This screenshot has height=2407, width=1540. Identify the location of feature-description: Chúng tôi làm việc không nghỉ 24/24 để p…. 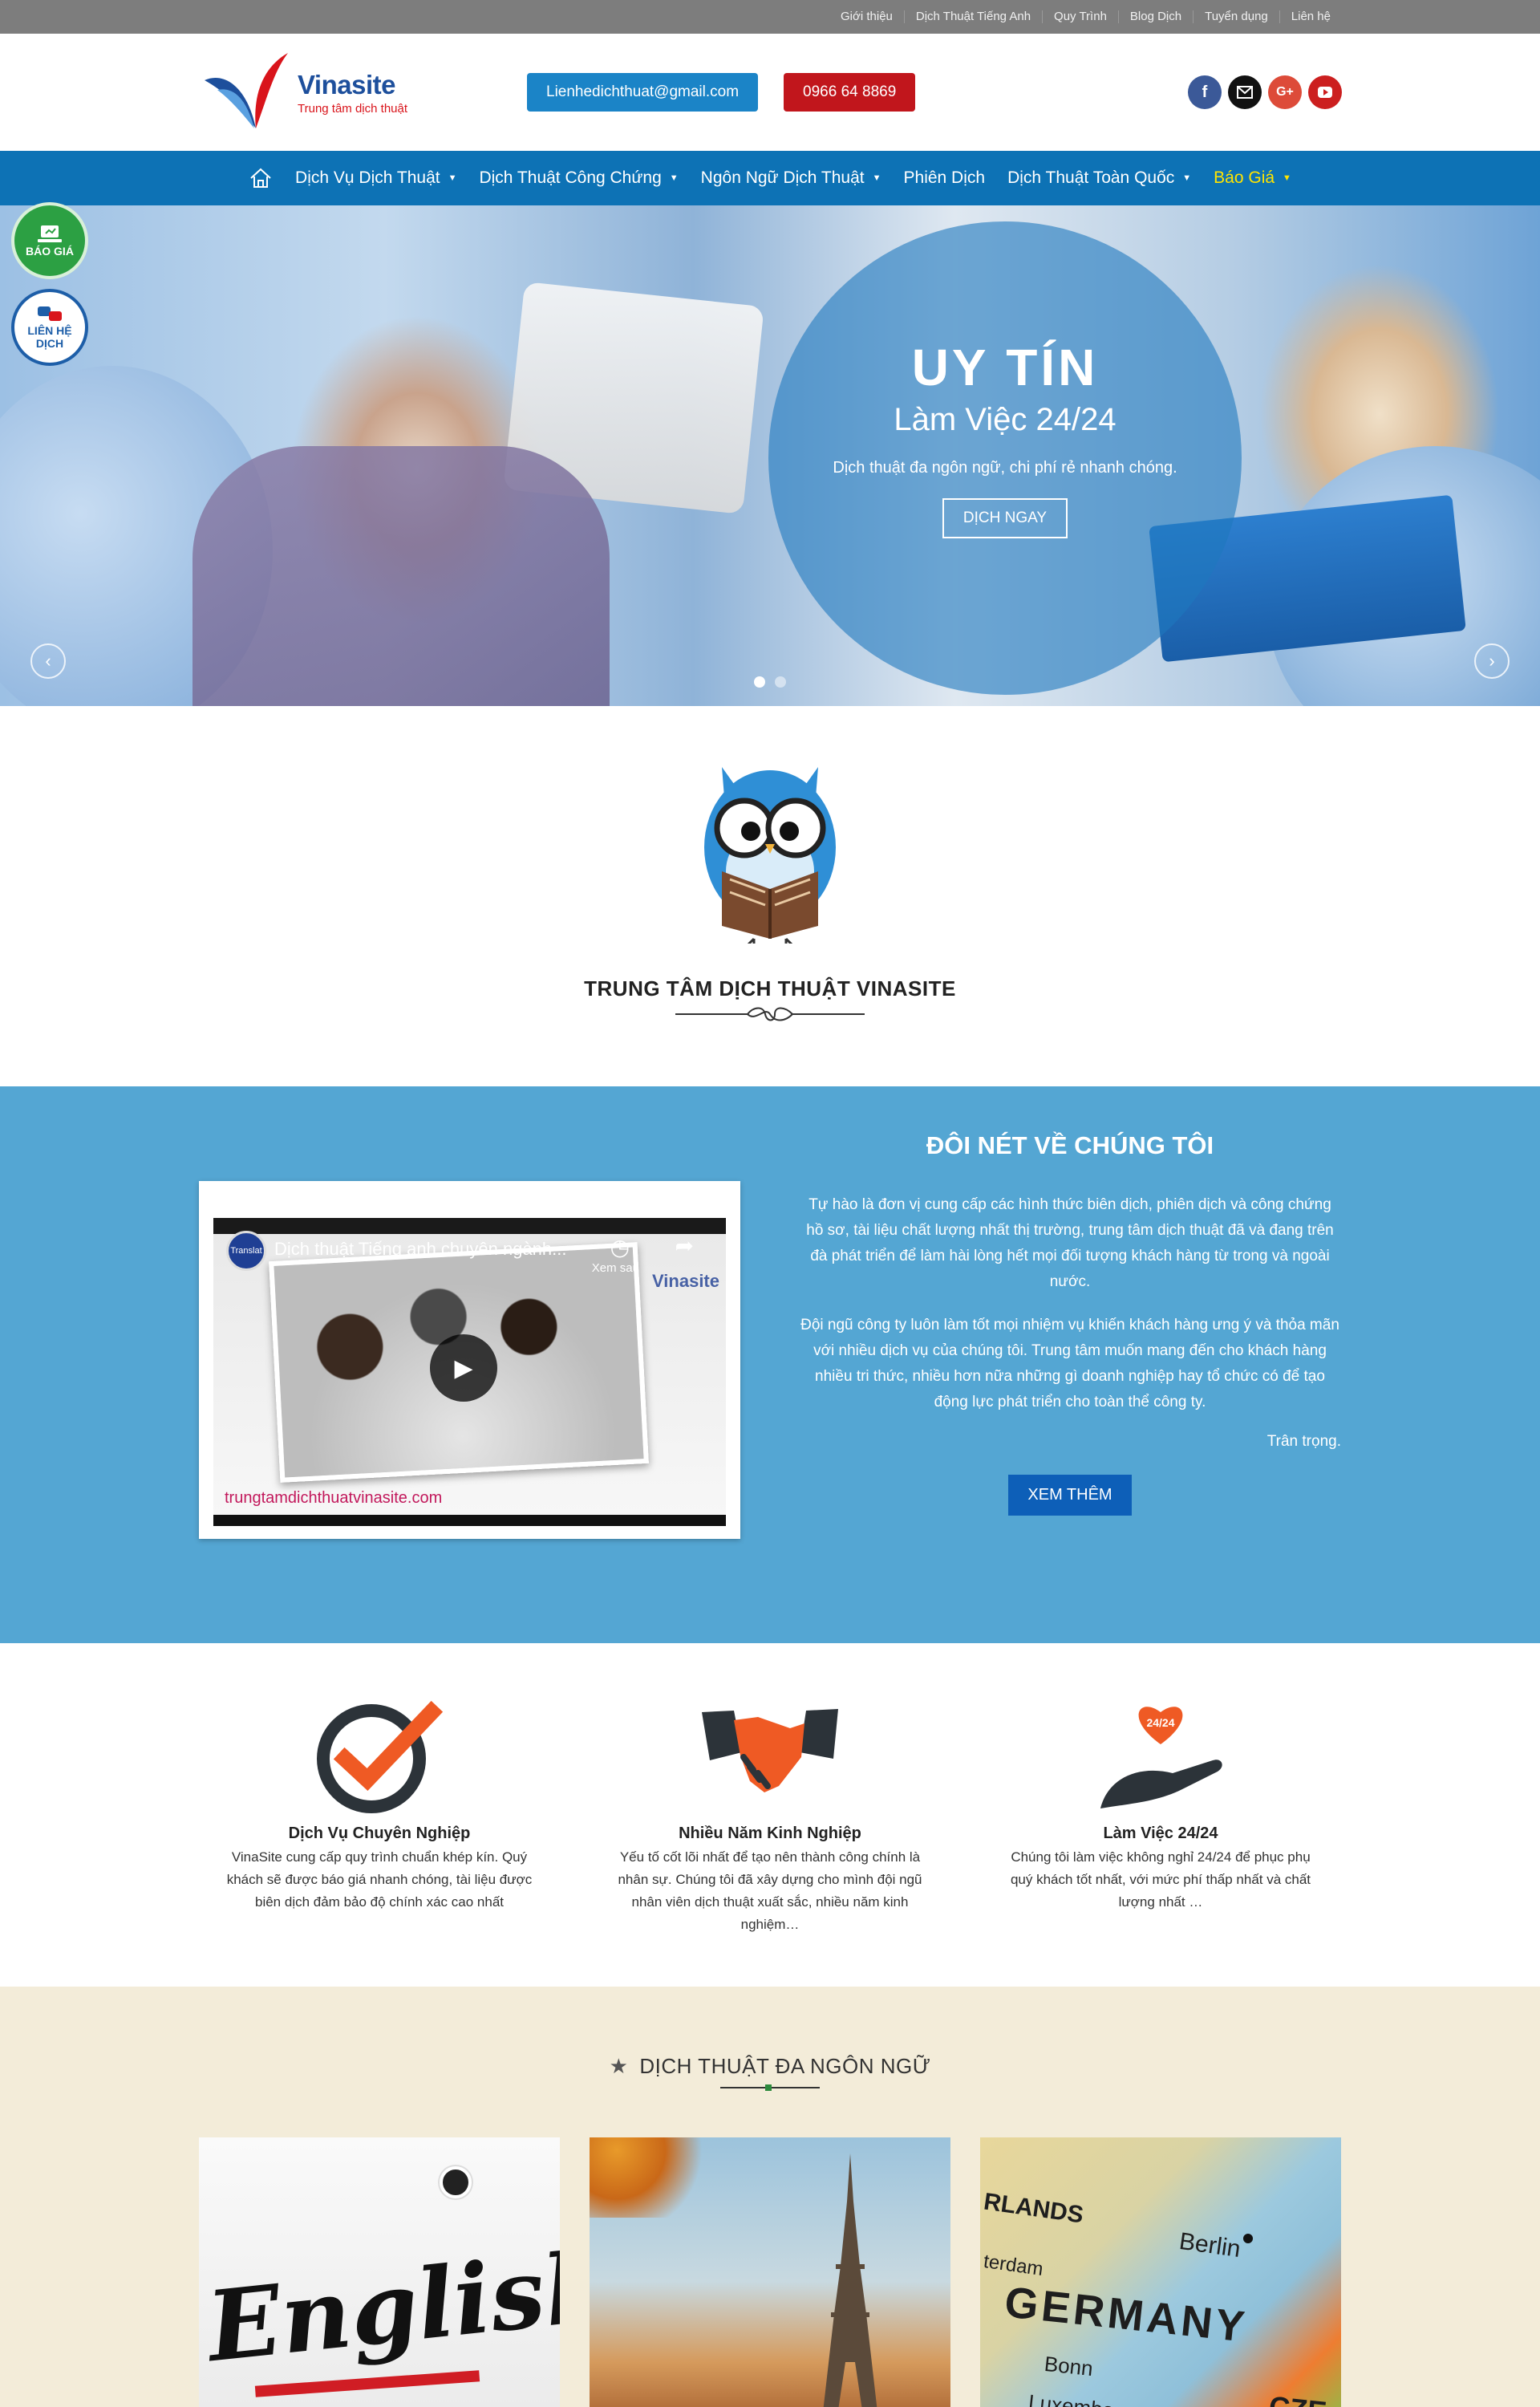
(1160, 1880).